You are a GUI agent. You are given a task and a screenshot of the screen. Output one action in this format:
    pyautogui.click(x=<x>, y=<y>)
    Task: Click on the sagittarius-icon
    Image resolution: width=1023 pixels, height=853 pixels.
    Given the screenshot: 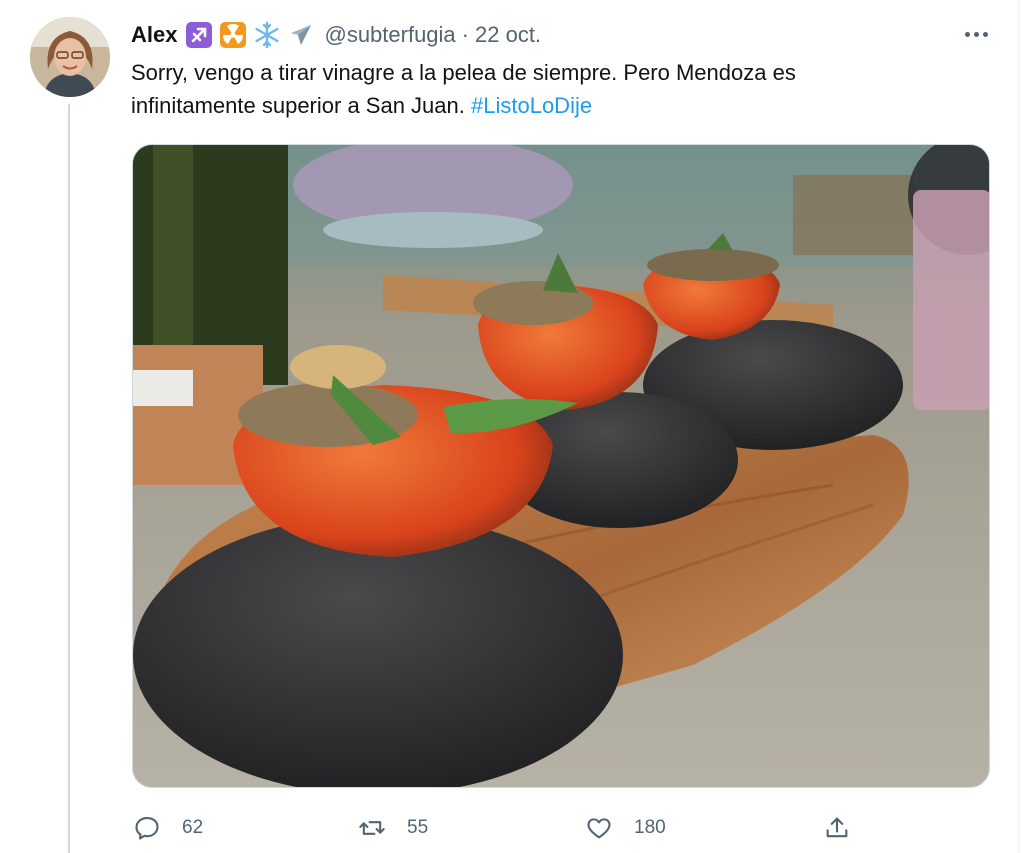 What is the action you would take?
    pyautogui.click(x=199, y=35)
    